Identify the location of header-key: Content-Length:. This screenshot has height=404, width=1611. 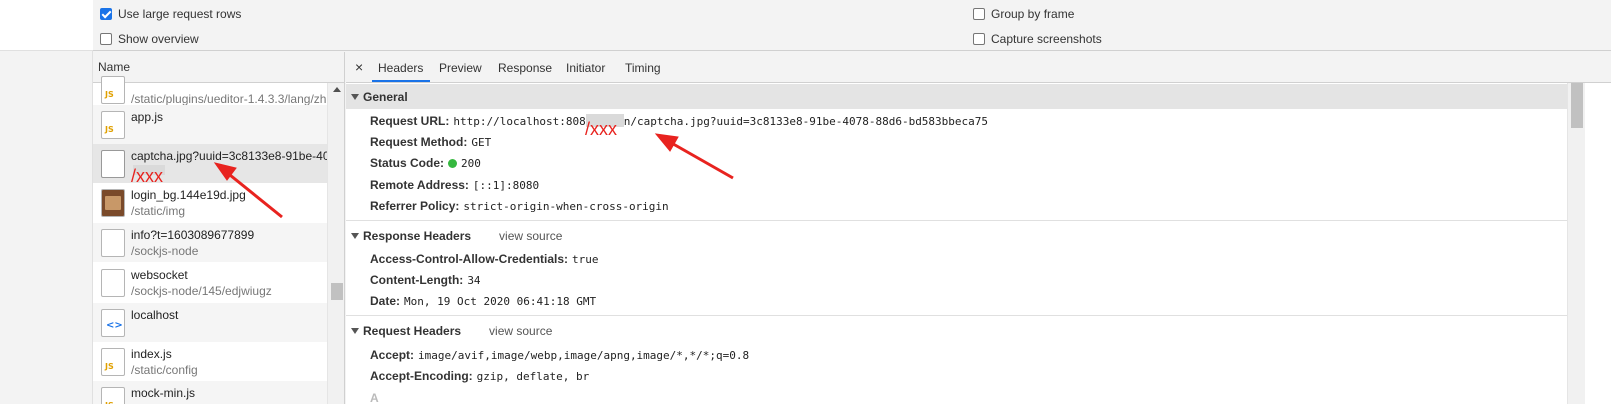
(417, 280).